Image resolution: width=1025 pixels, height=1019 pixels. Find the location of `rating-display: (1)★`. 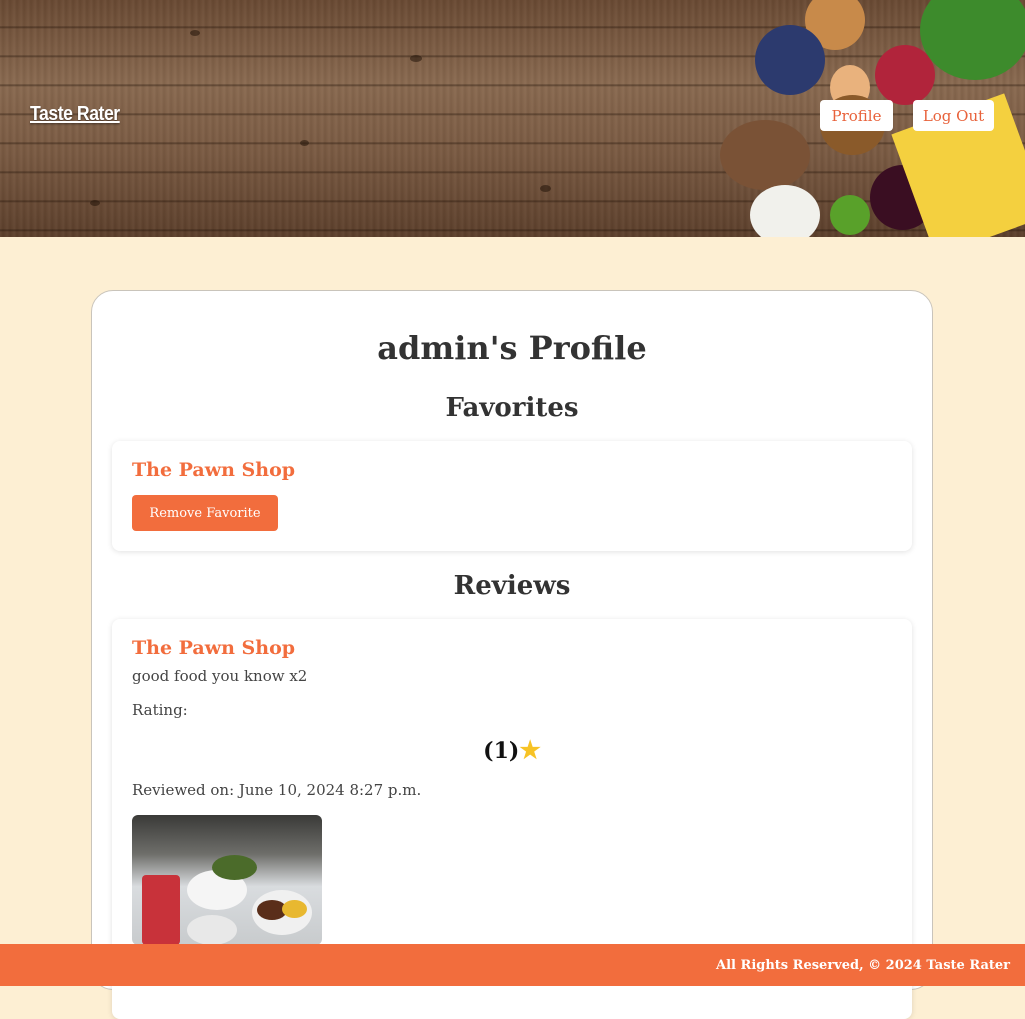

rating-display: (1)★ is located at coordinates (512, 749).